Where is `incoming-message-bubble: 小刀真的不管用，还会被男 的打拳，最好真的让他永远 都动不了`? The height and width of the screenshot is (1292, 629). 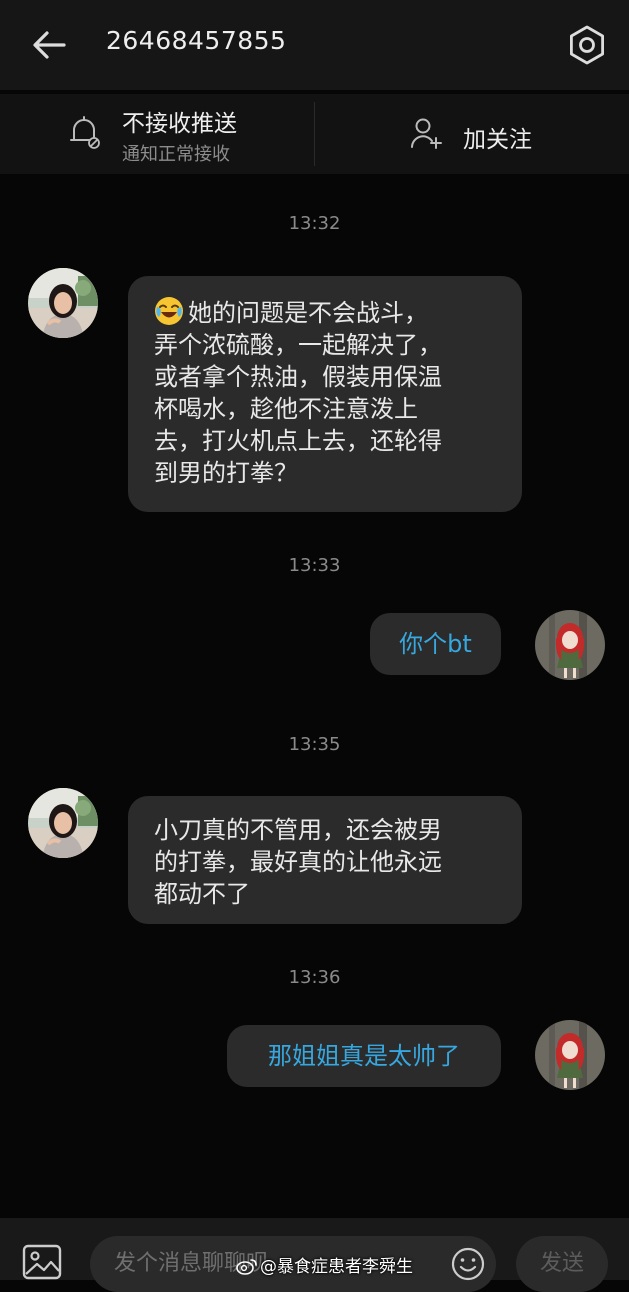
incoming-message-bubble: 小刀真的不管用，还会被男 的打拳，最好真的让他永远 都动不了 is located at coordinates (325, 860).